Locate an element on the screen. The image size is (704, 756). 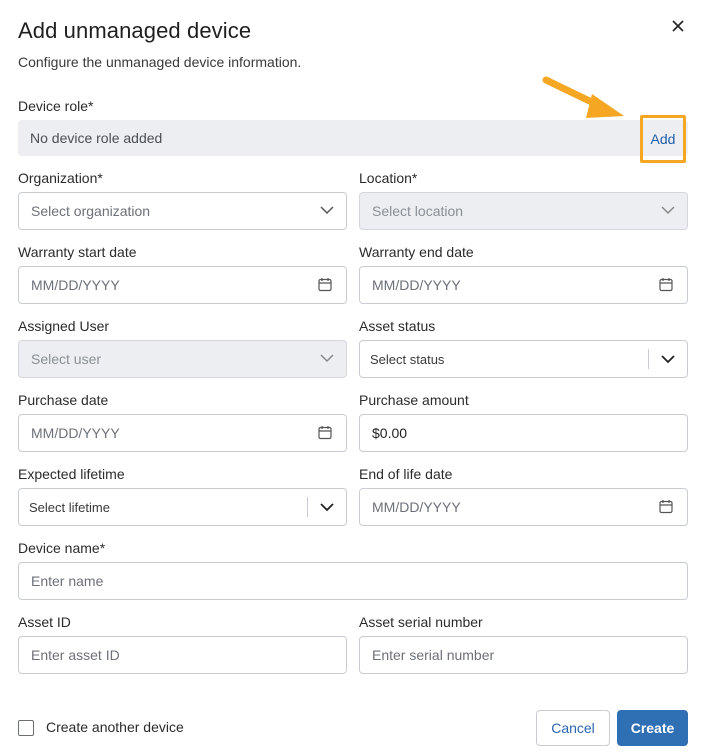
warranty-end-placeholder: MM/DD/YYYY is located at coordinates (416, 285).